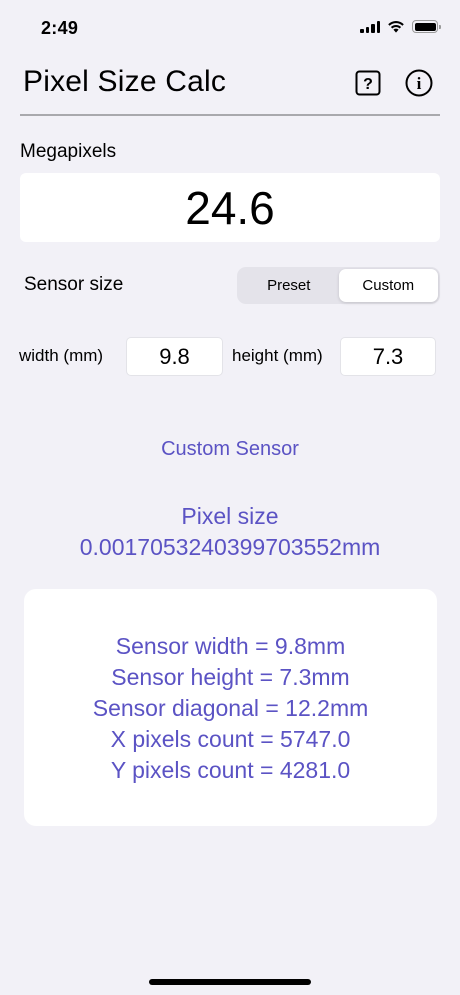  What do you see at coordinates (230, 28) in the screenshot?
I see `status-bar: 2:49` at bounding box center [230, 28].